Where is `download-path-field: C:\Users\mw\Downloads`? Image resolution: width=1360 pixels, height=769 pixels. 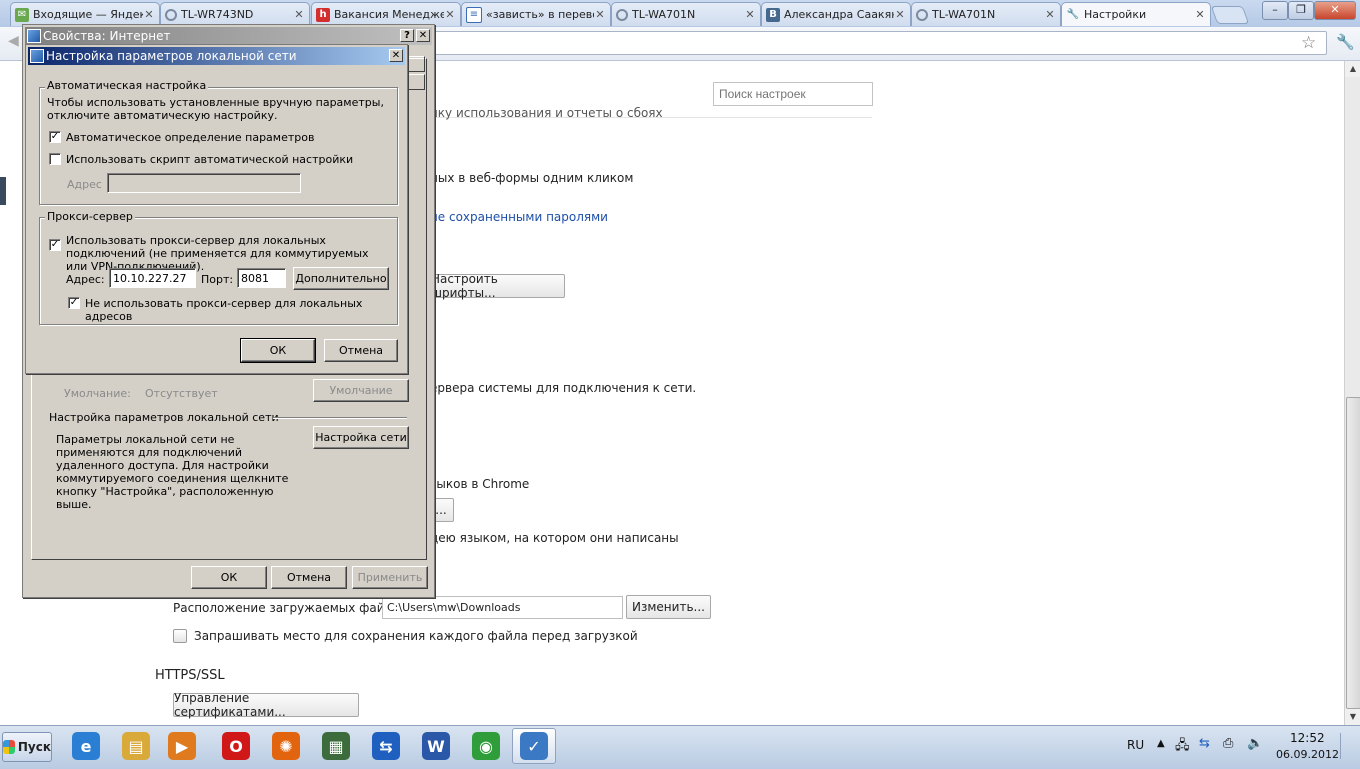
download-path-field: C:\Users\mw\Downloads is located at coordinates (502, 607).